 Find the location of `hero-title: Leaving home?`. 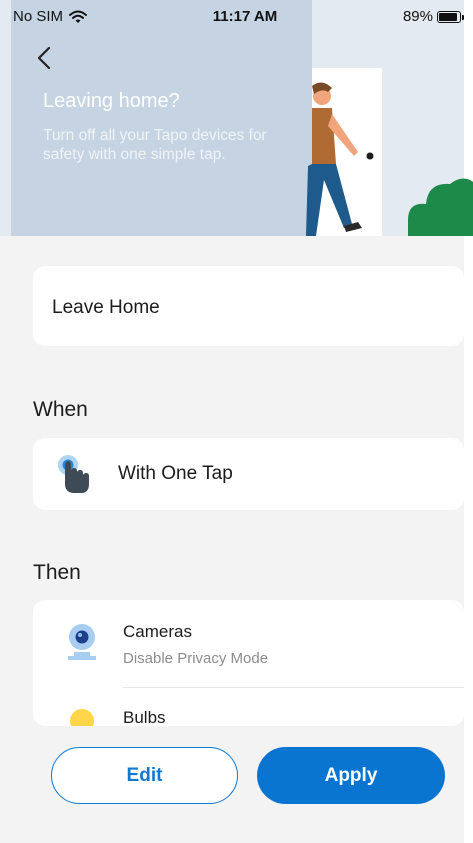

hero-title: Leaving home? is located at coordinates (111, 101).